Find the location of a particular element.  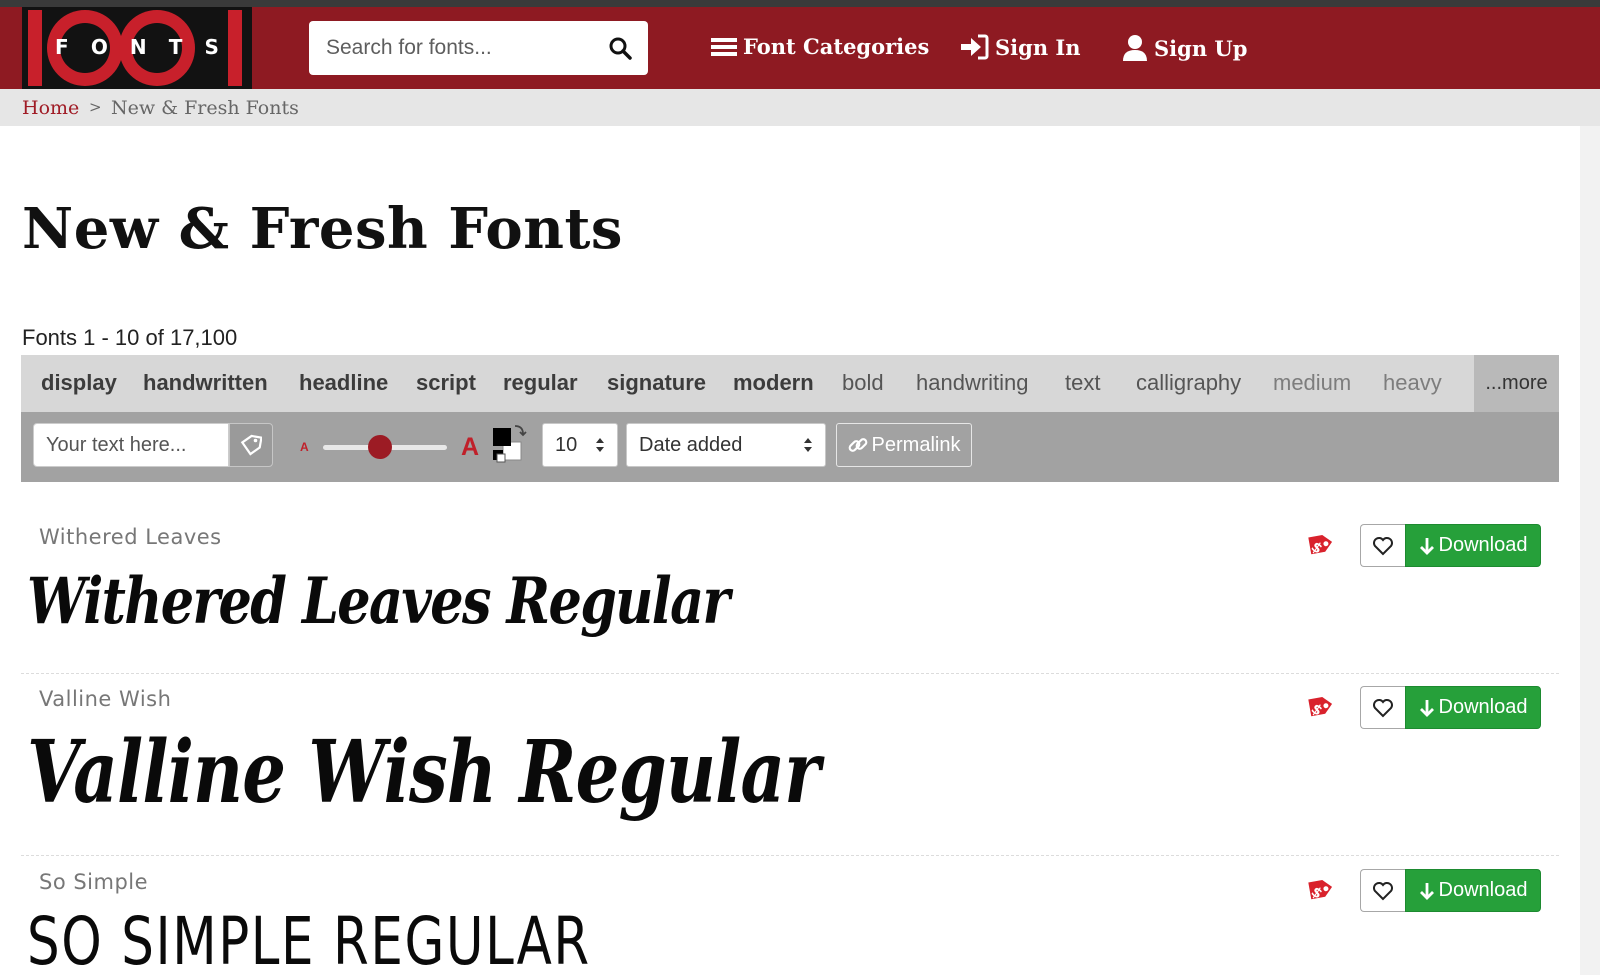

font-preview: Valline Wish Regular is located at coordinates (424, 772).